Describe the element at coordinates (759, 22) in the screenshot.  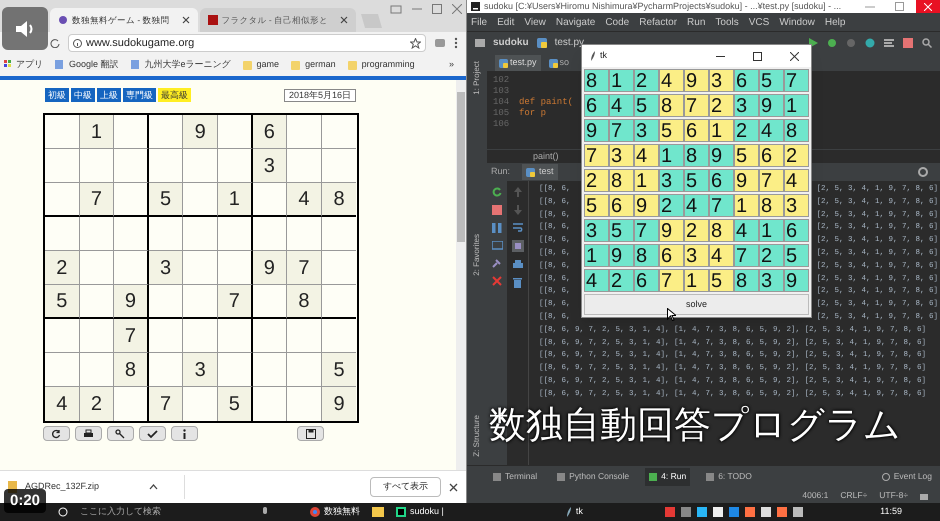
I see `menu-item: VCS` at that location.